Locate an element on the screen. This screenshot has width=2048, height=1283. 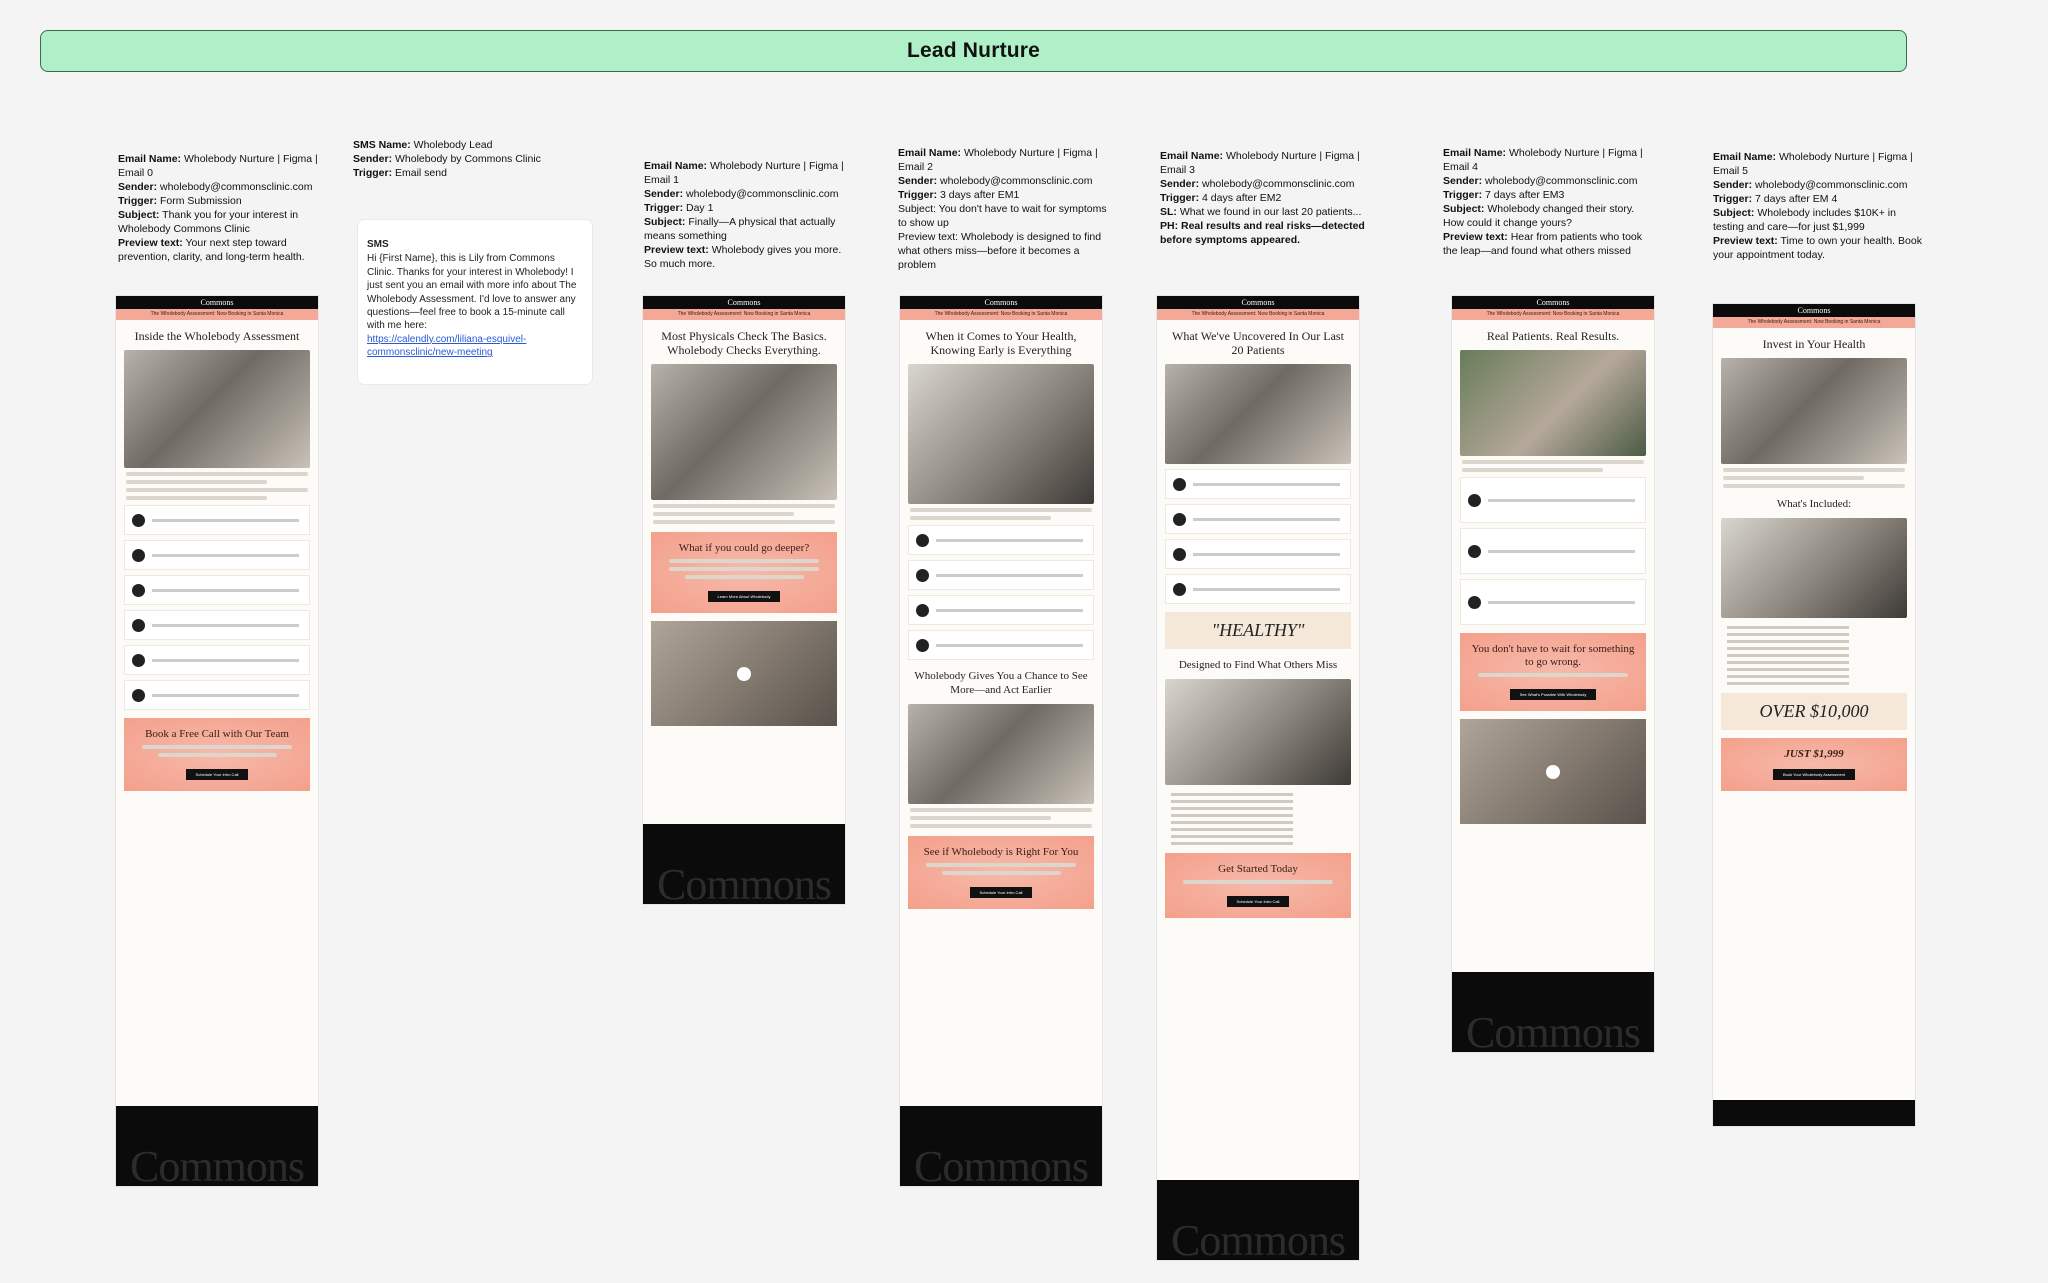
meta-value: Form Submission is located at coordinates (199, 201).